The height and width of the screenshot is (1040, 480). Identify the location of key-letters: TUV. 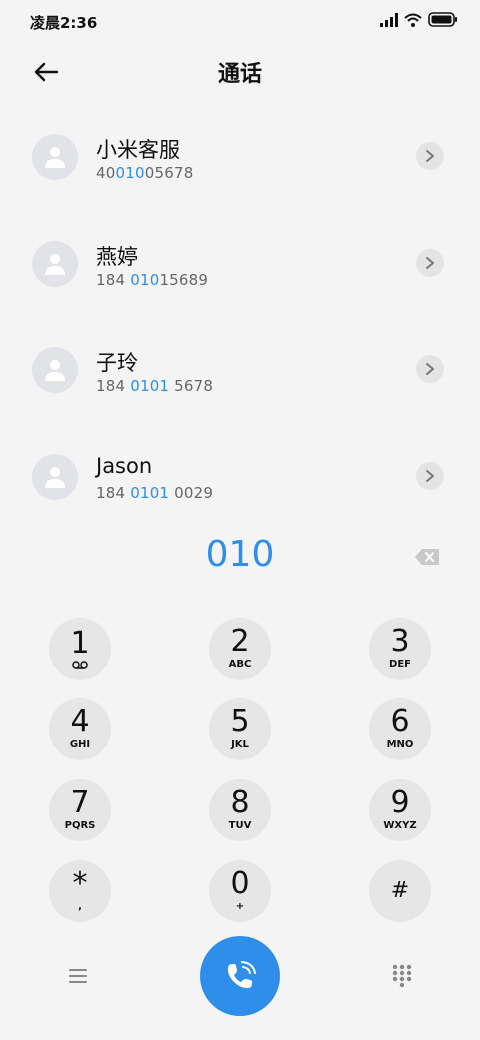
(240, 825).